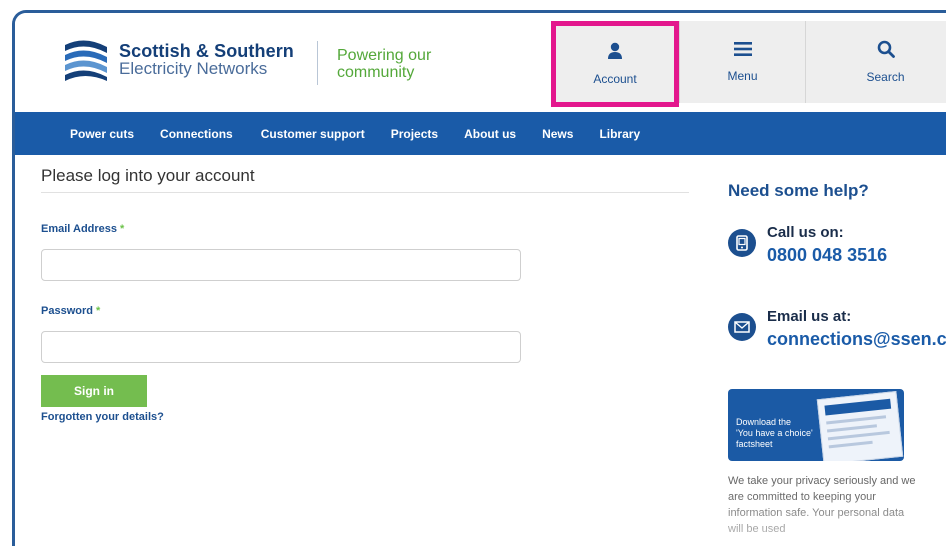 The width and height of the screenshot is (946, 546). I want to click on tagline: Powering our community, so click(384, 64).